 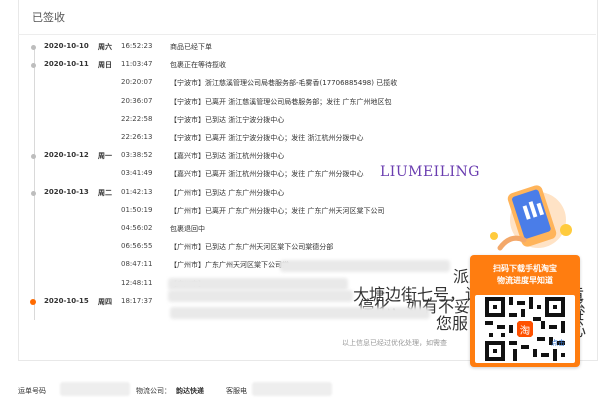 What do you see at coordinates (227, 156) in the screenshot?
I see `tracking-message: 【嘉兴市】已到达 浙江杭州分拨中心` at bounding box center [227, 156].